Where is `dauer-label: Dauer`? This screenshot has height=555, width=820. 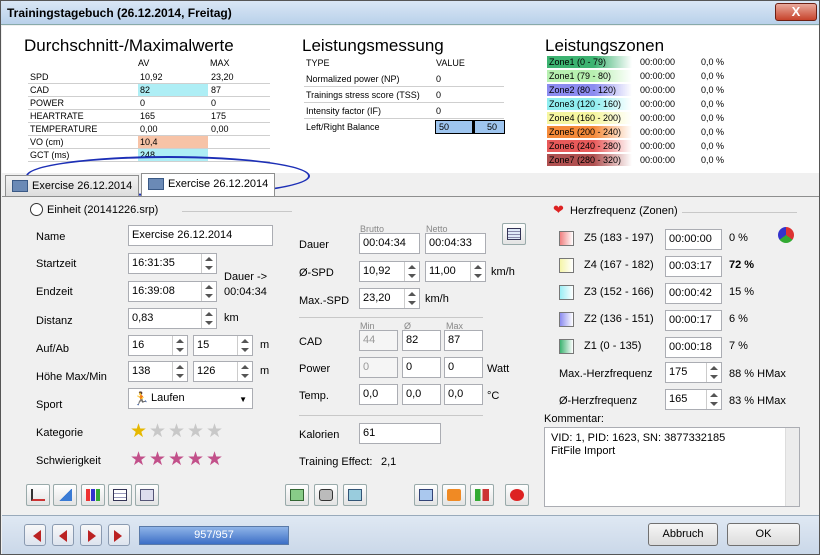
dauer-label: Dauer is located at coordinates (314, 245).